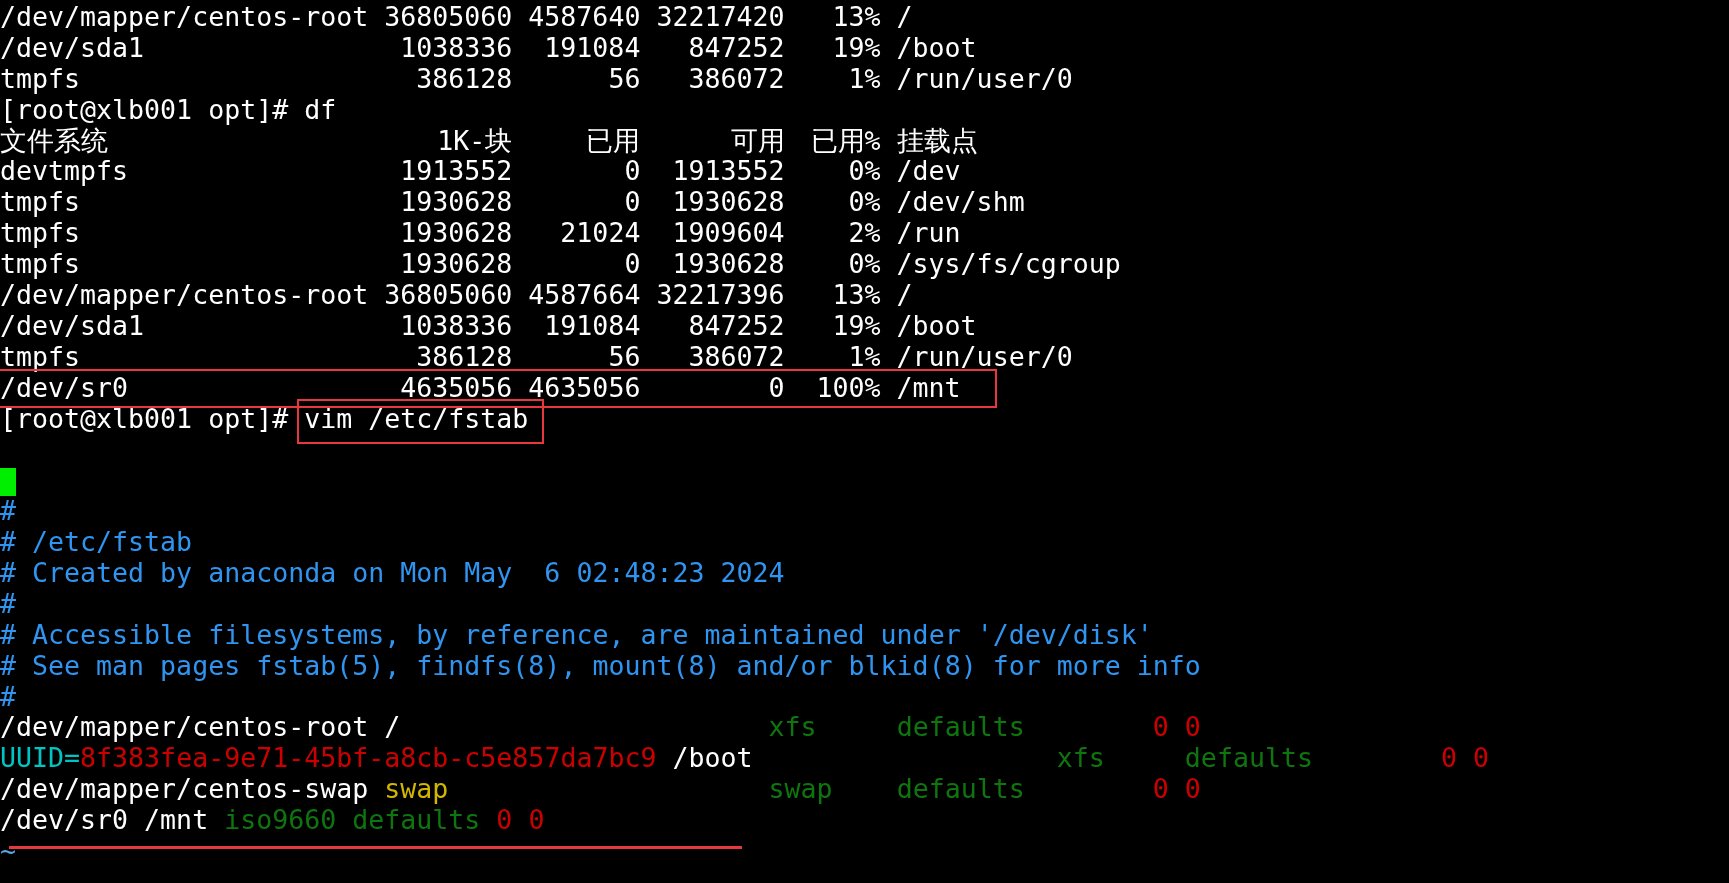 This screenshot has width=1729, height=883. Describe the element at coordinates (720, 295) in the screenshot. I see `terminal-text: 32217396` at that location.